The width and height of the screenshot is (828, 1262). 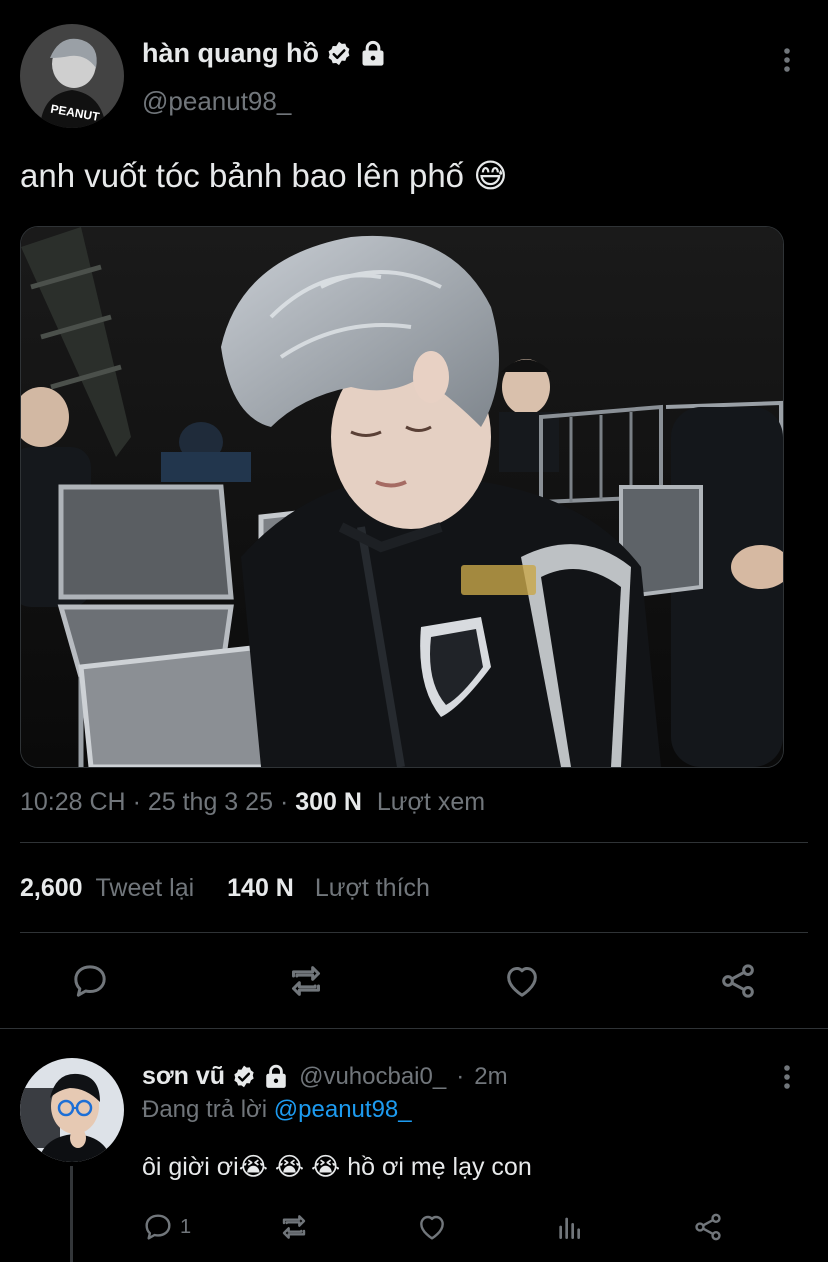 I want to click on reply-header: sơn vũ @vuhocbai0_ · 2m, so click(x=325, y=1076).